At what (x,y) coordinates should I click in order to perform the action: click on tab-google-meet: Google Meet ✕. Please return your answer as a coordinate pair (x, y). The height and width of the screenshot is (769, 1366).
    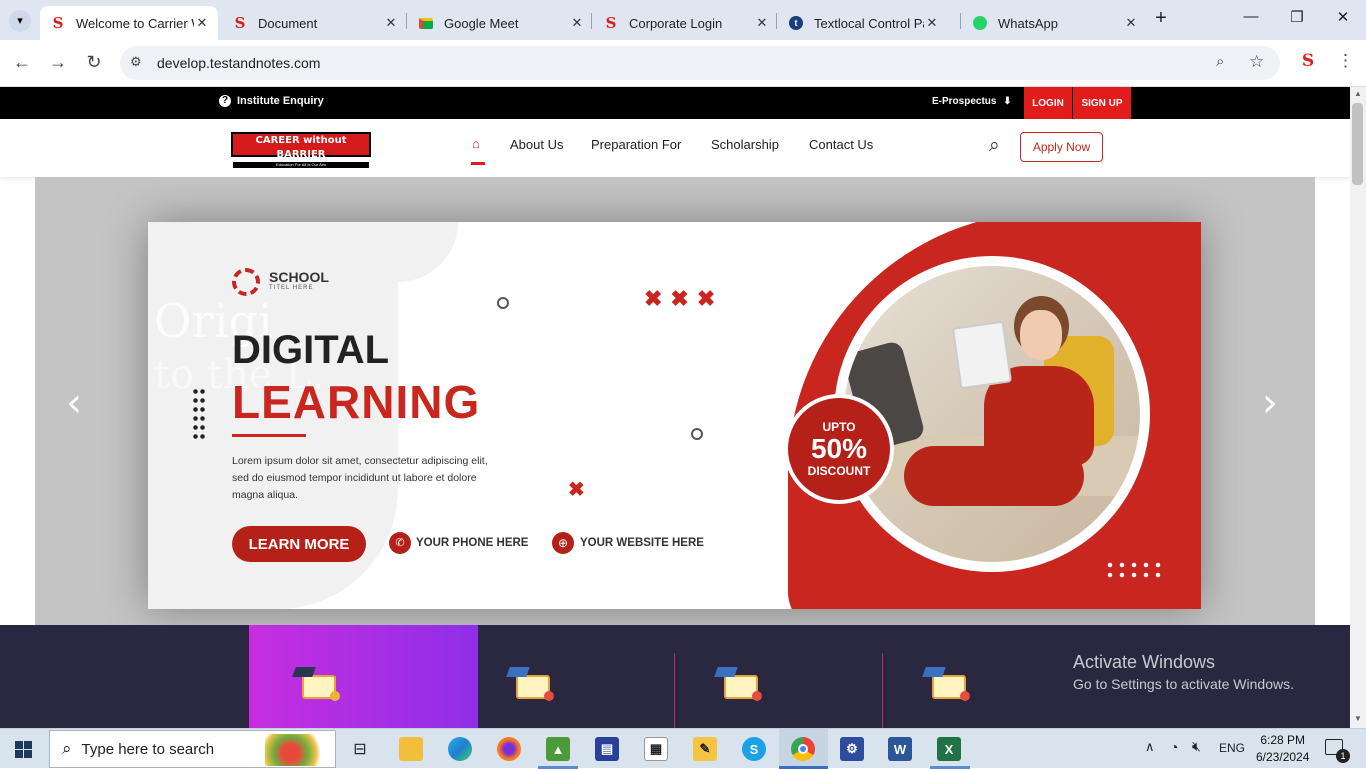
    Looking at the image, I should click on (498, 23).